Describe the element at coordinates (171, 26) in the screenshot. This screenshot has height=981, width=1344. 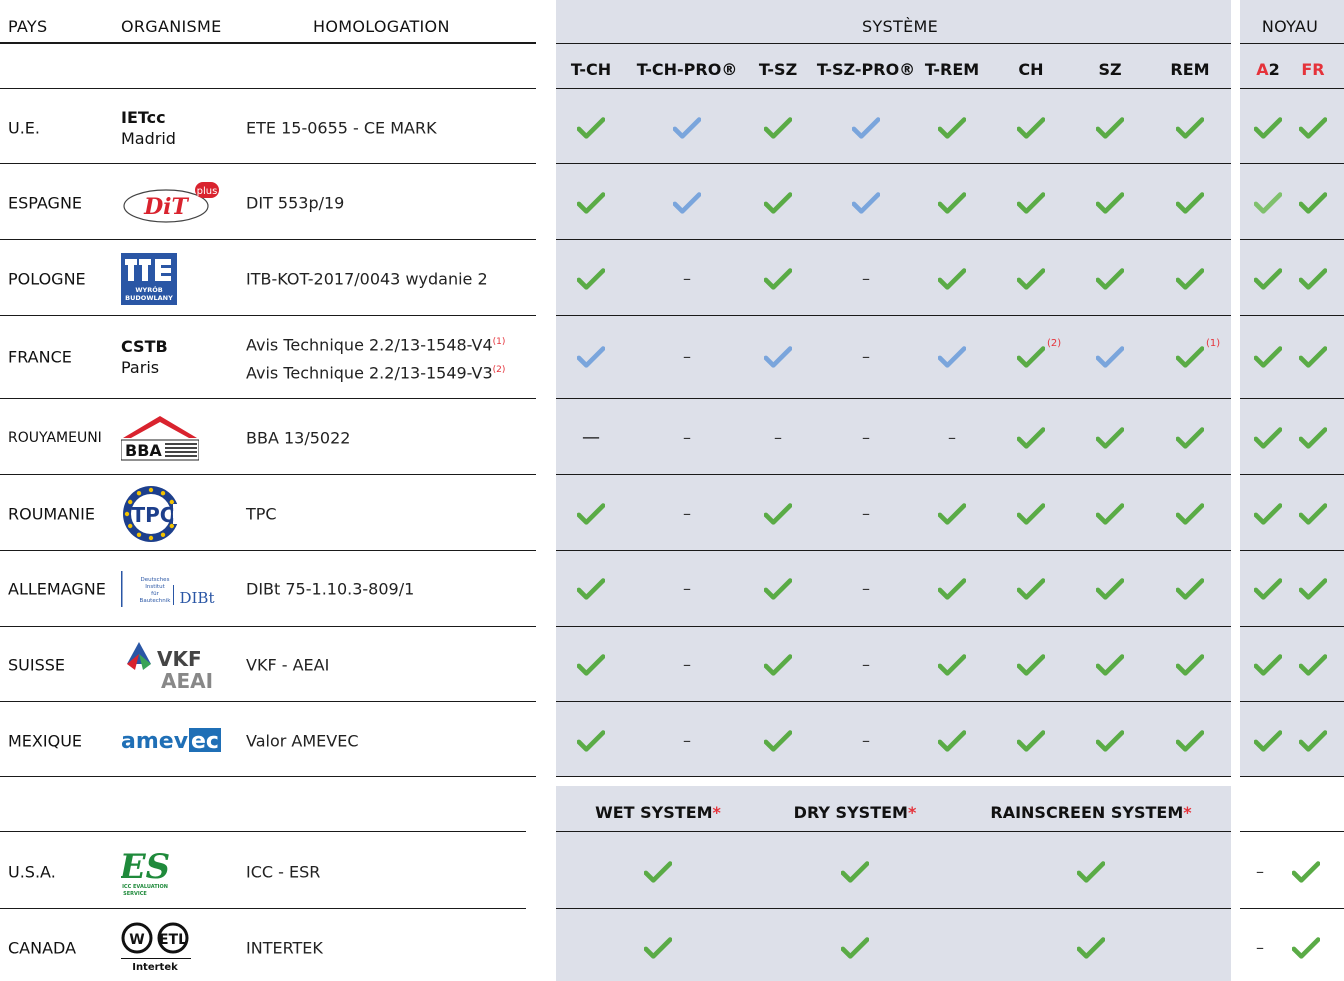
I see `header-organisme: ORGANISME` at that location.